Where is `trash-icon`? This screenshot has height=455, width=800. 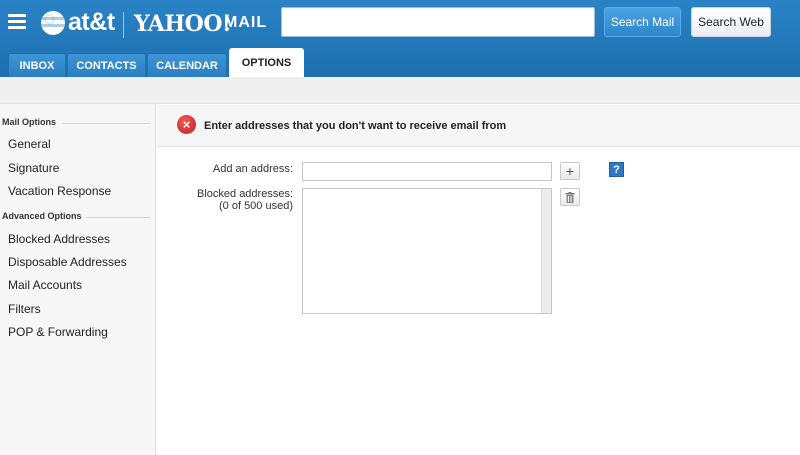
trash-icon is located at coordinates (570, 197).